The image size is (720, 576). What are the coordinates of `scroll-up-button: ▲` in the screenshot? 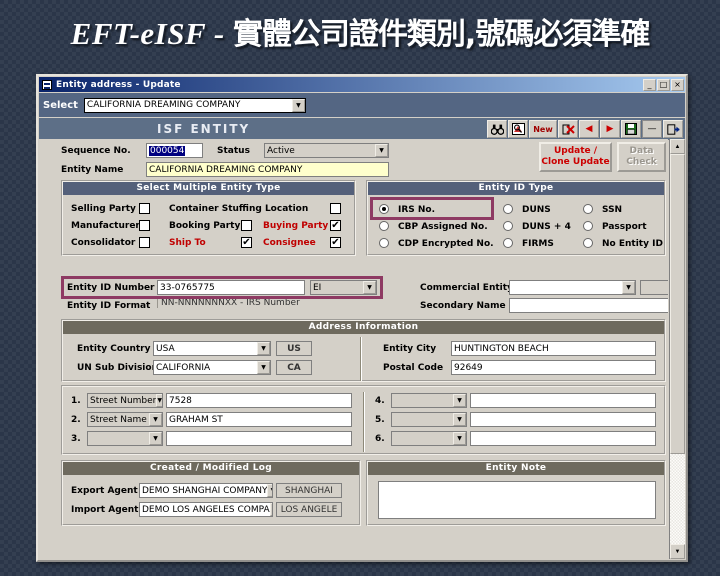 It's located at (677, 146).